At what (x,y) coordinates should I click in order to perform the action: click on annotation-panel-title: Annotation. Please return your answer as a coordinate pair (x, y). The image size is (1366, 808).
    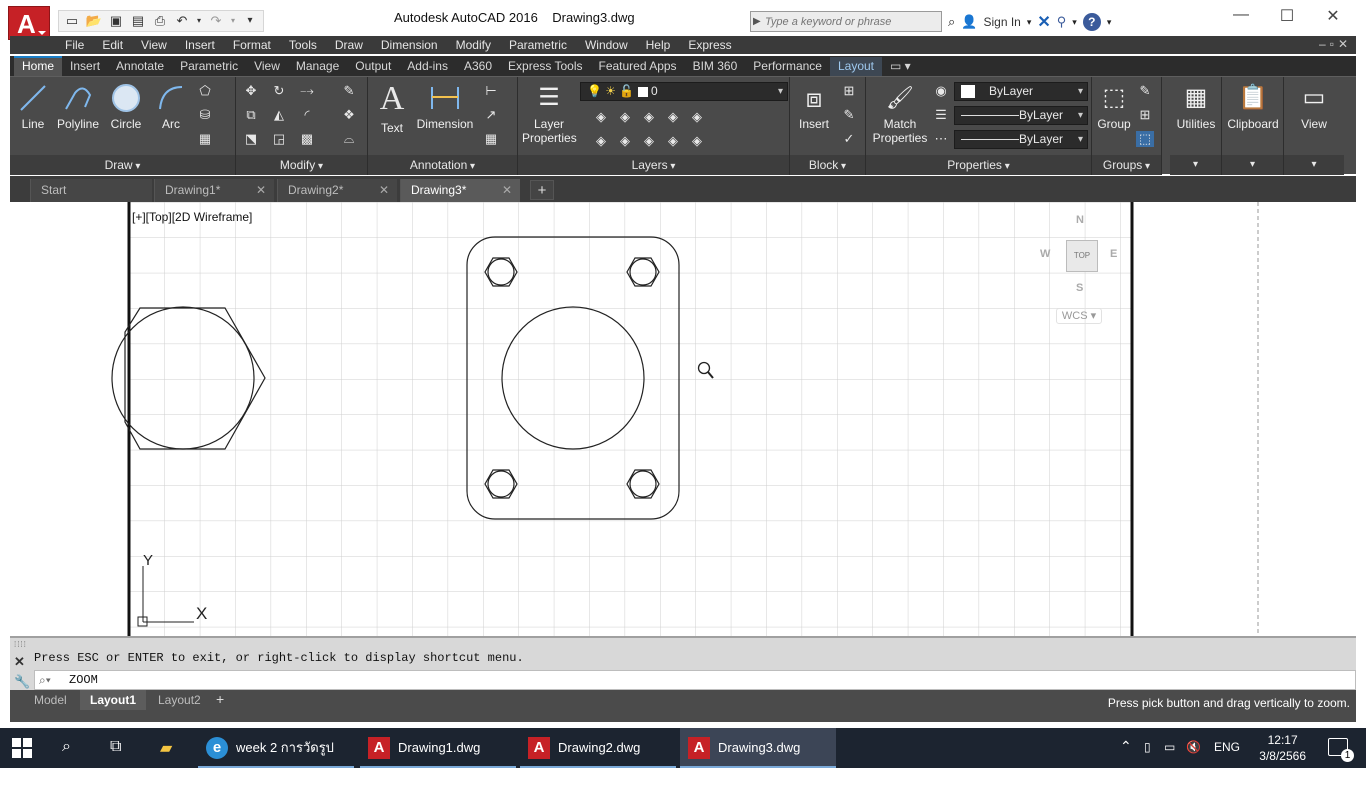
    Looking at the image, I should click on (442, 165).